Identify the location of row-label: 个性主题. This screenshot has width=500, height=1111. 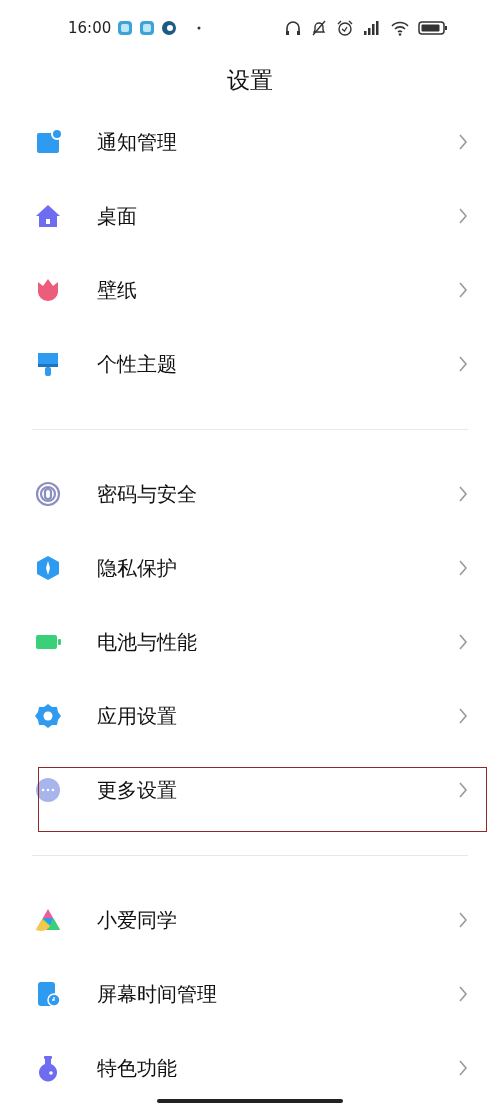
(137, 364).